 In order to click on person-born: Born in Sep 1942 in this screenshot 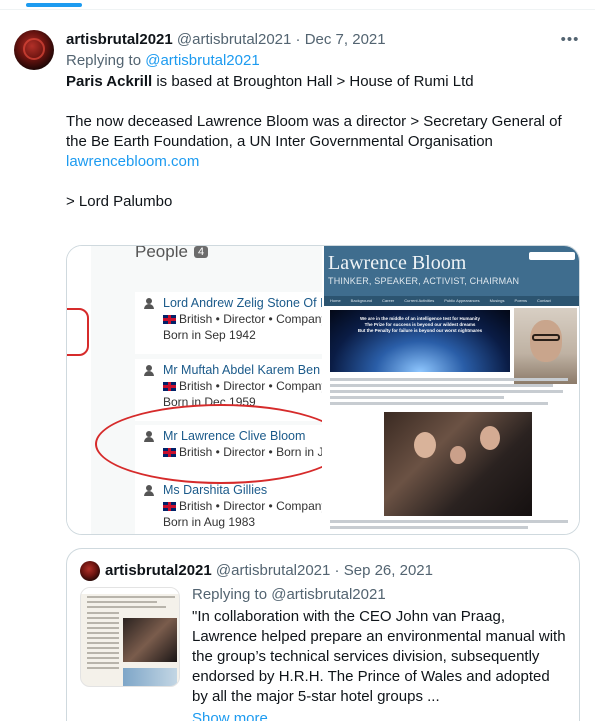, I will do `click(209, 335)`.